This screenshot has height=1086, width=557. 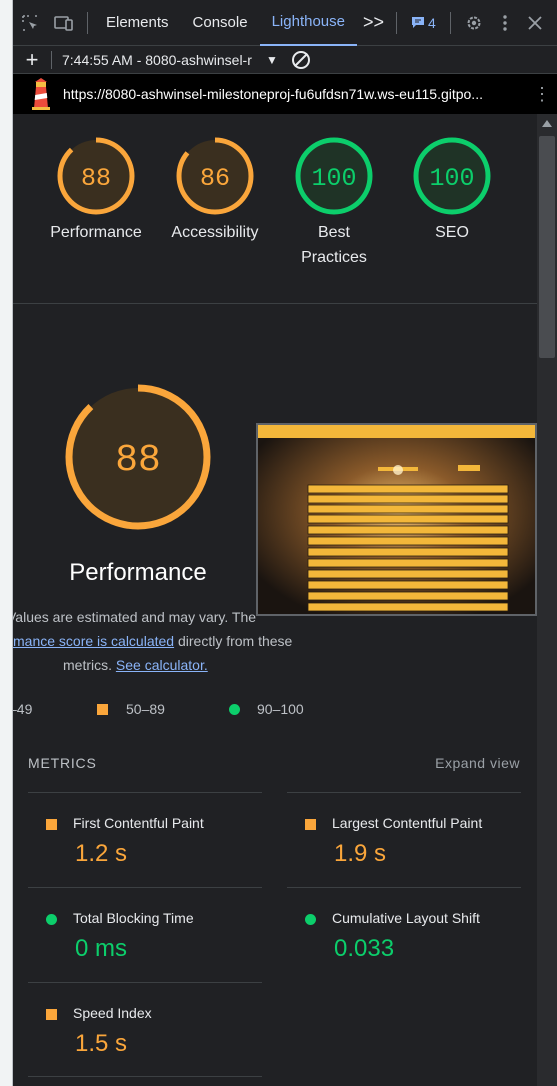 I want to click on scrollbar-thumb, so click(x=547, y=247).